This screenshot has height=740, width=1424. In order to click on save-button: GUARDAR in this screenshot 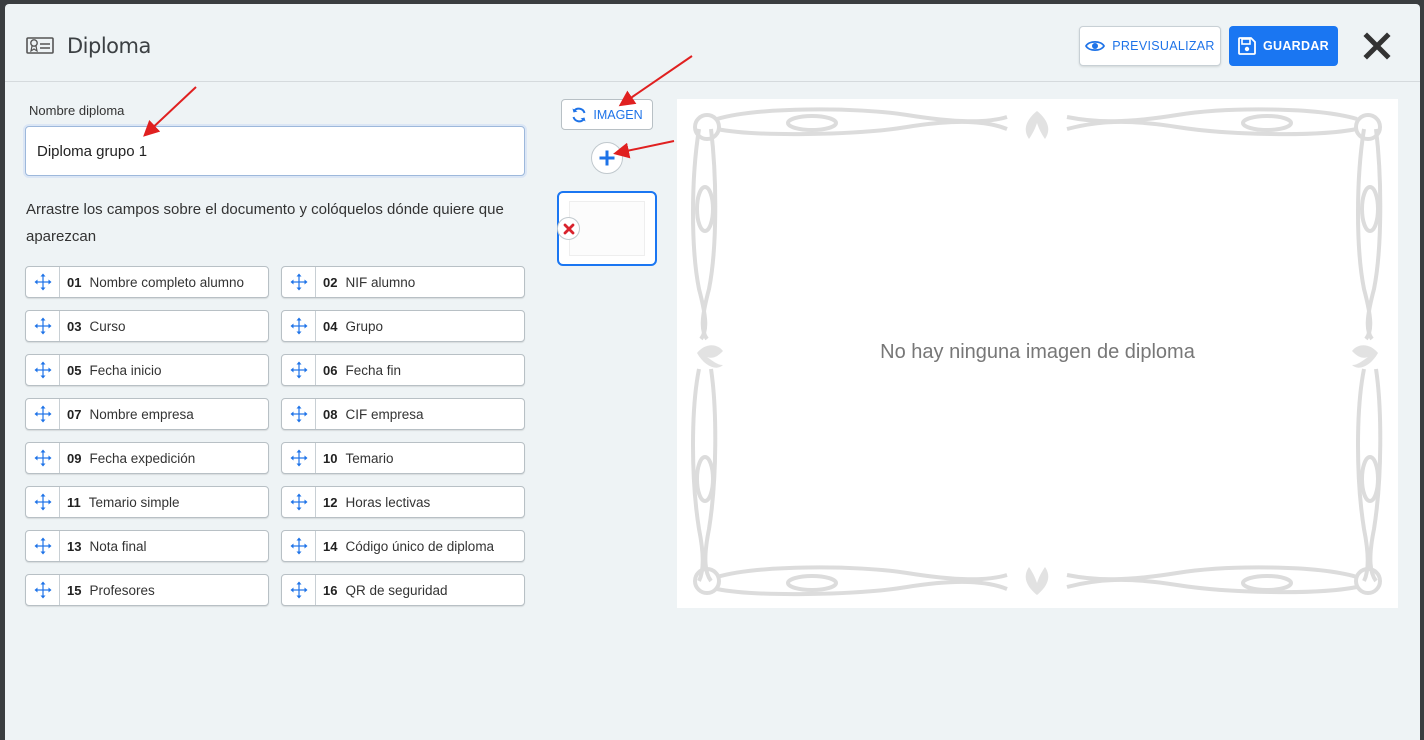, I will do `click(1283, 46)`.